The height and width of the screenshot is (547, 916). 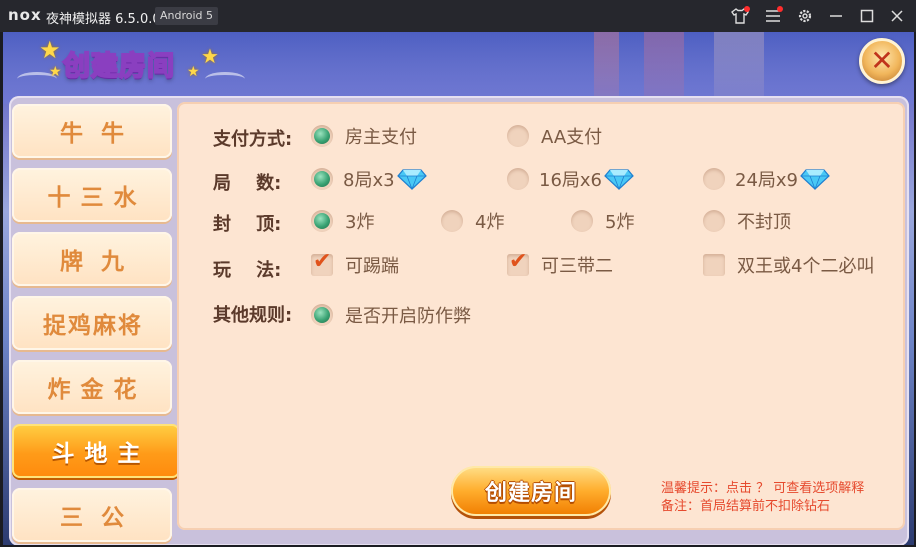 I want to click on payment-option-aa: AA支付, so click(x=554, y=136).